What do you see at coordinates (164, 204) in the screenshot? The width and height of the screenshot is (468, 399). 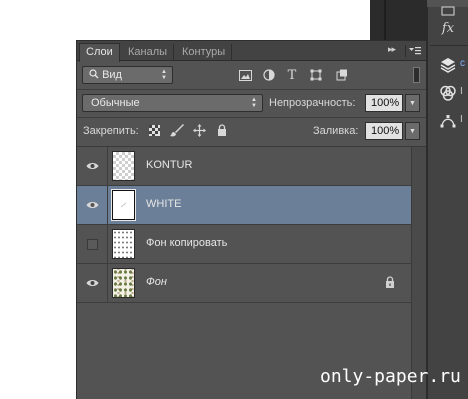 I see `layer-name: WHITE` at bounding box center [164, 204].